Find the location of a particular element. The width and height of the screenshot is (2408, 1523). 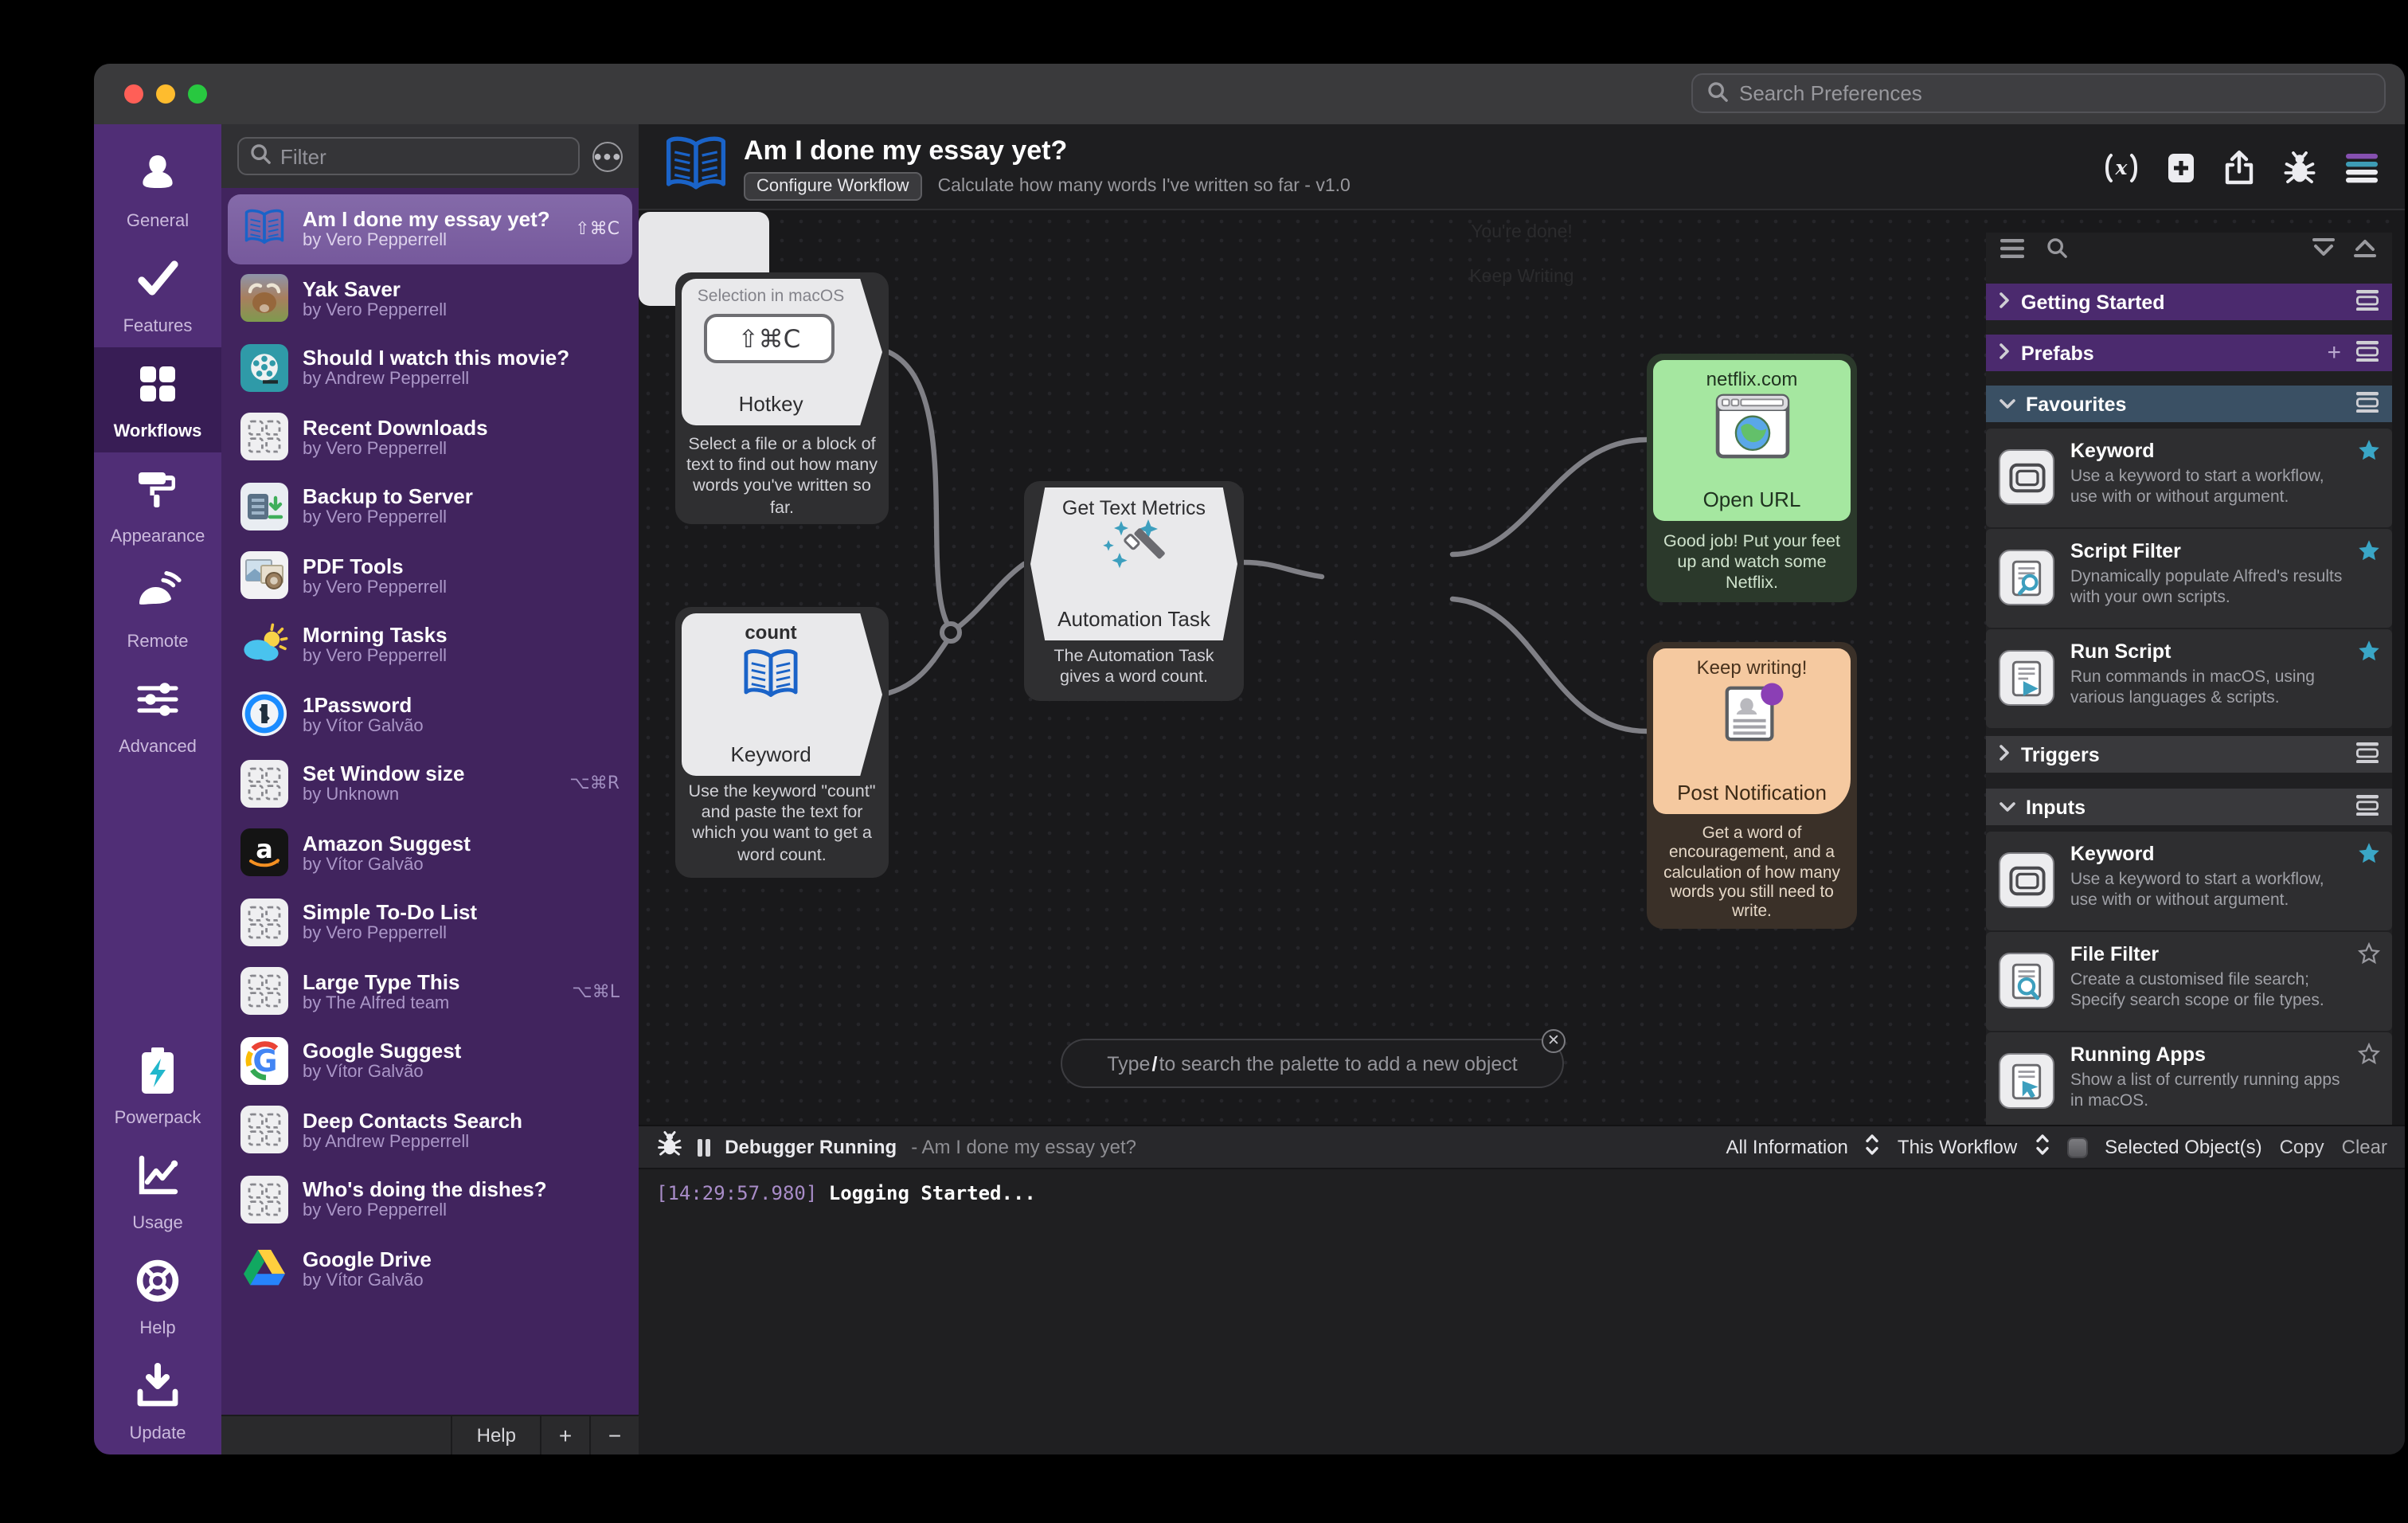

selected-objects-checkbox is located at coordinates (2077, 1147).